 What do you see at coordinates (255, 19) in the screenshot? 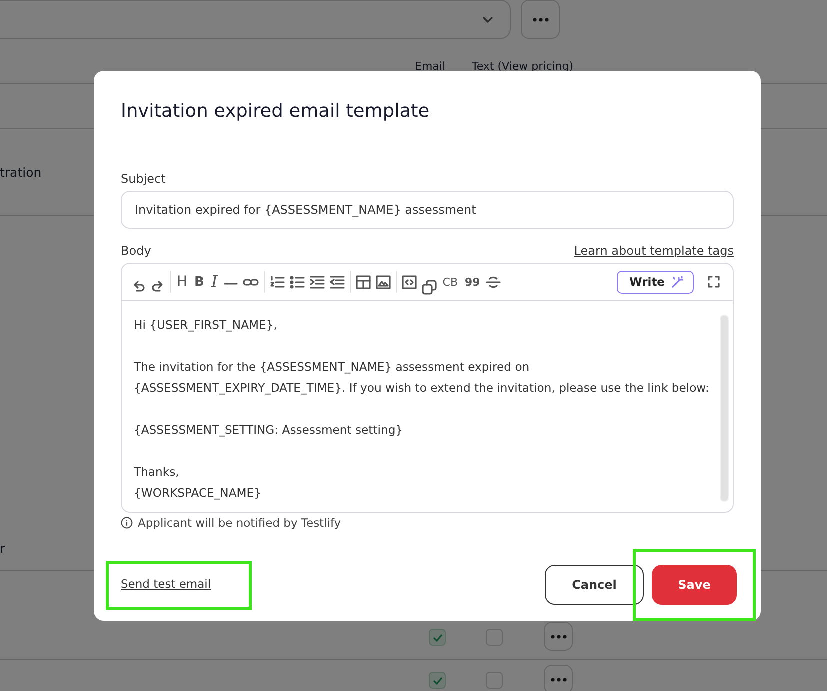
I see `select-field` at bounding box center [255, 19].